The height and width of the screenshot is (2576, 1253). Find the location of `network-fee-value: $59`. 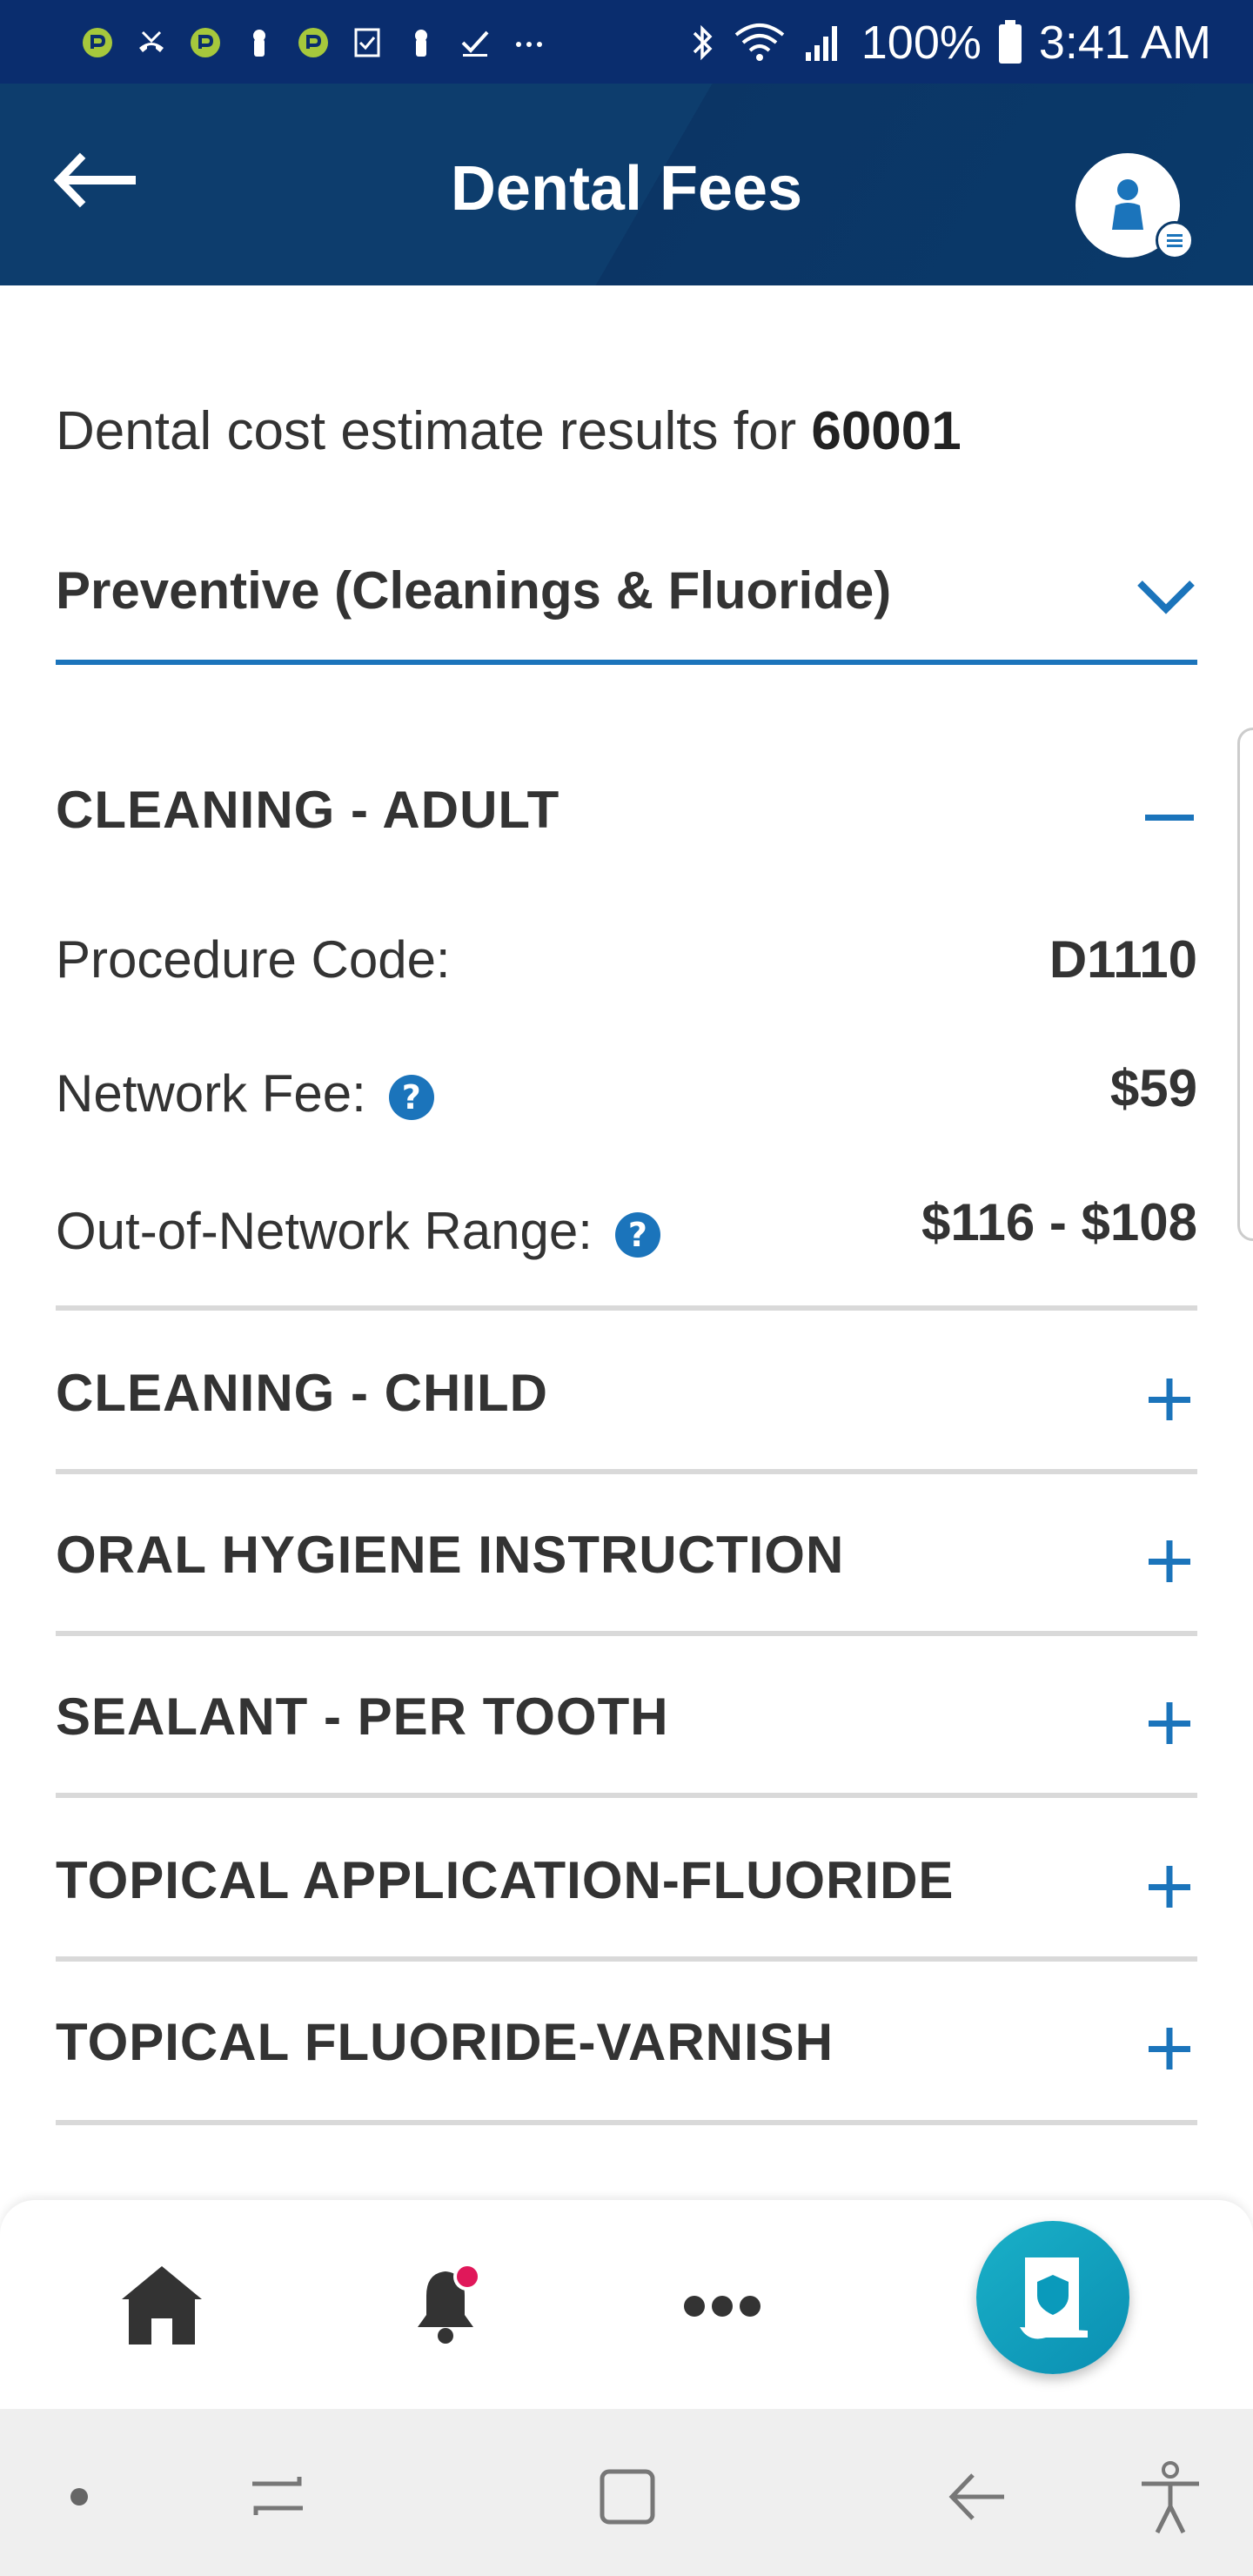

network-fee-value: $59 is located at coordinates (1153, 1088).